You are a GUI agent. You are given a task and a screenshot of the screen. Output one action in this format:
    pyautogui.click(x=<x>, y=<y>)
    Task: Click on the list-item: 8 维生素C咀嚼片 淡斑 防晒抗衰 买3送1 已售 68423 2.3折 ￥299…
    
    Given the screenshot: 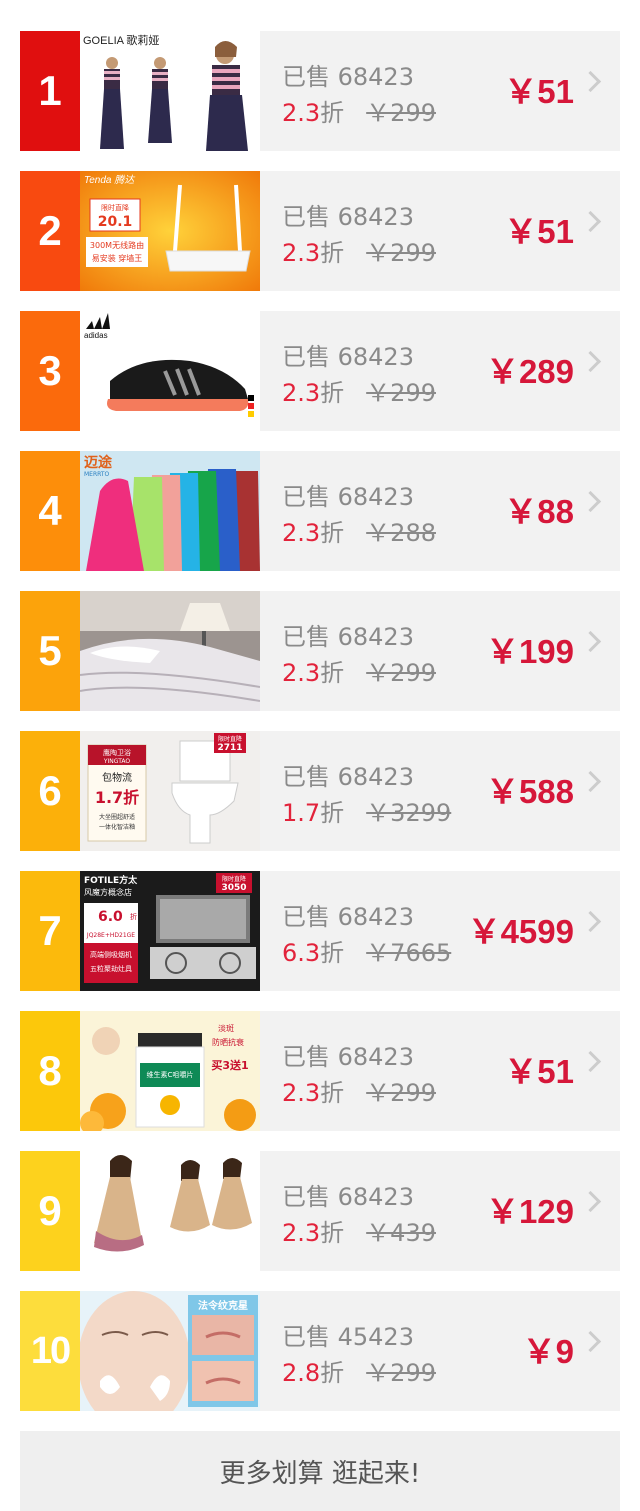 What is the action you would take?
    pyautogui.click(x=320, y=1071)
    